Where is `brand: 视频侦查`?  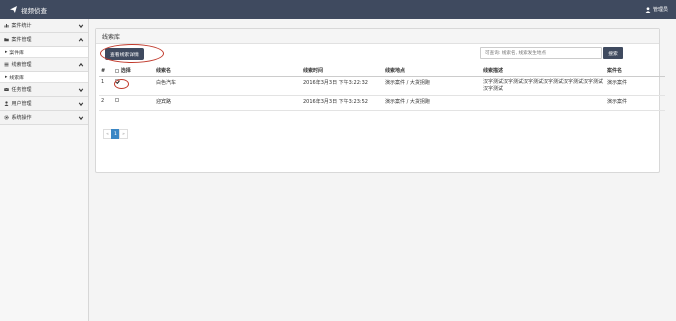 brand: 视频侦查 is located at coordinates (28, 10).